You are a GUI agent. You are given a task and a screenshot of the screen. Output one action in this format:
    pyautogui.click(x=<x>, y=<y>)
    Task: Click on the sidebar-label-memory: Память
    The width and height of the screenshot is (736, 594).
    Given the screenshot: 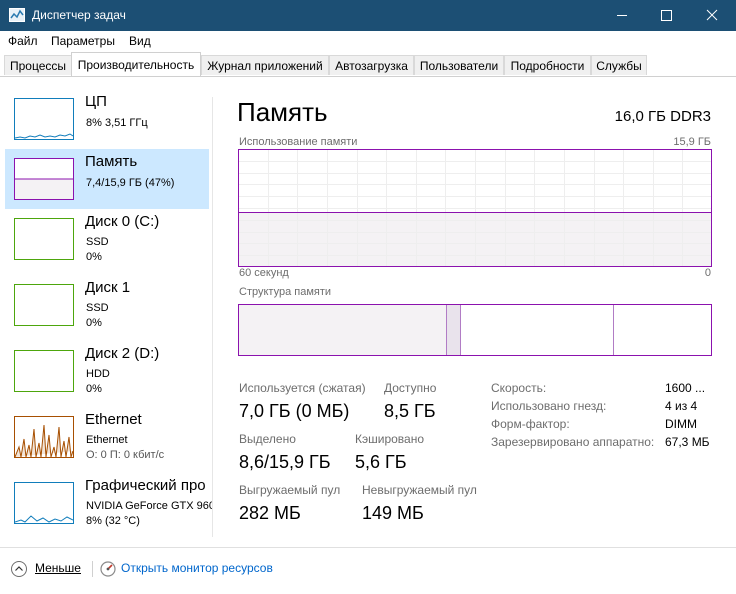 What is the action you would take?
    pyautogui.click(x=111, y=161)
    